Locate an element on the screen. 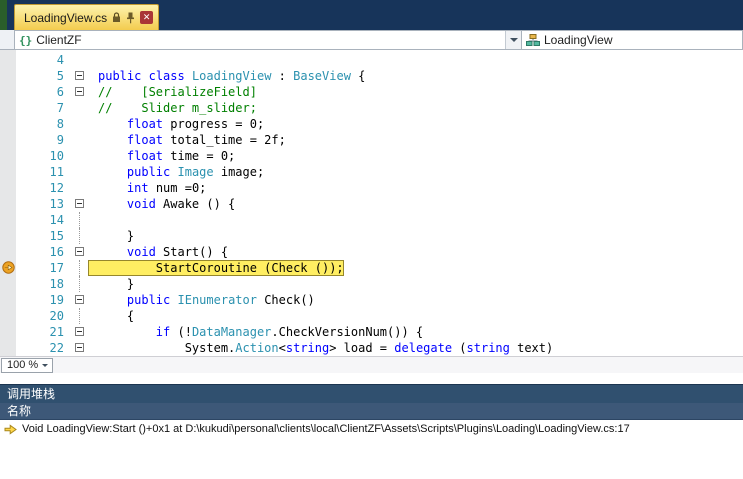  code-line-12: 12 int num =0; is located at coordinates (371, 188).